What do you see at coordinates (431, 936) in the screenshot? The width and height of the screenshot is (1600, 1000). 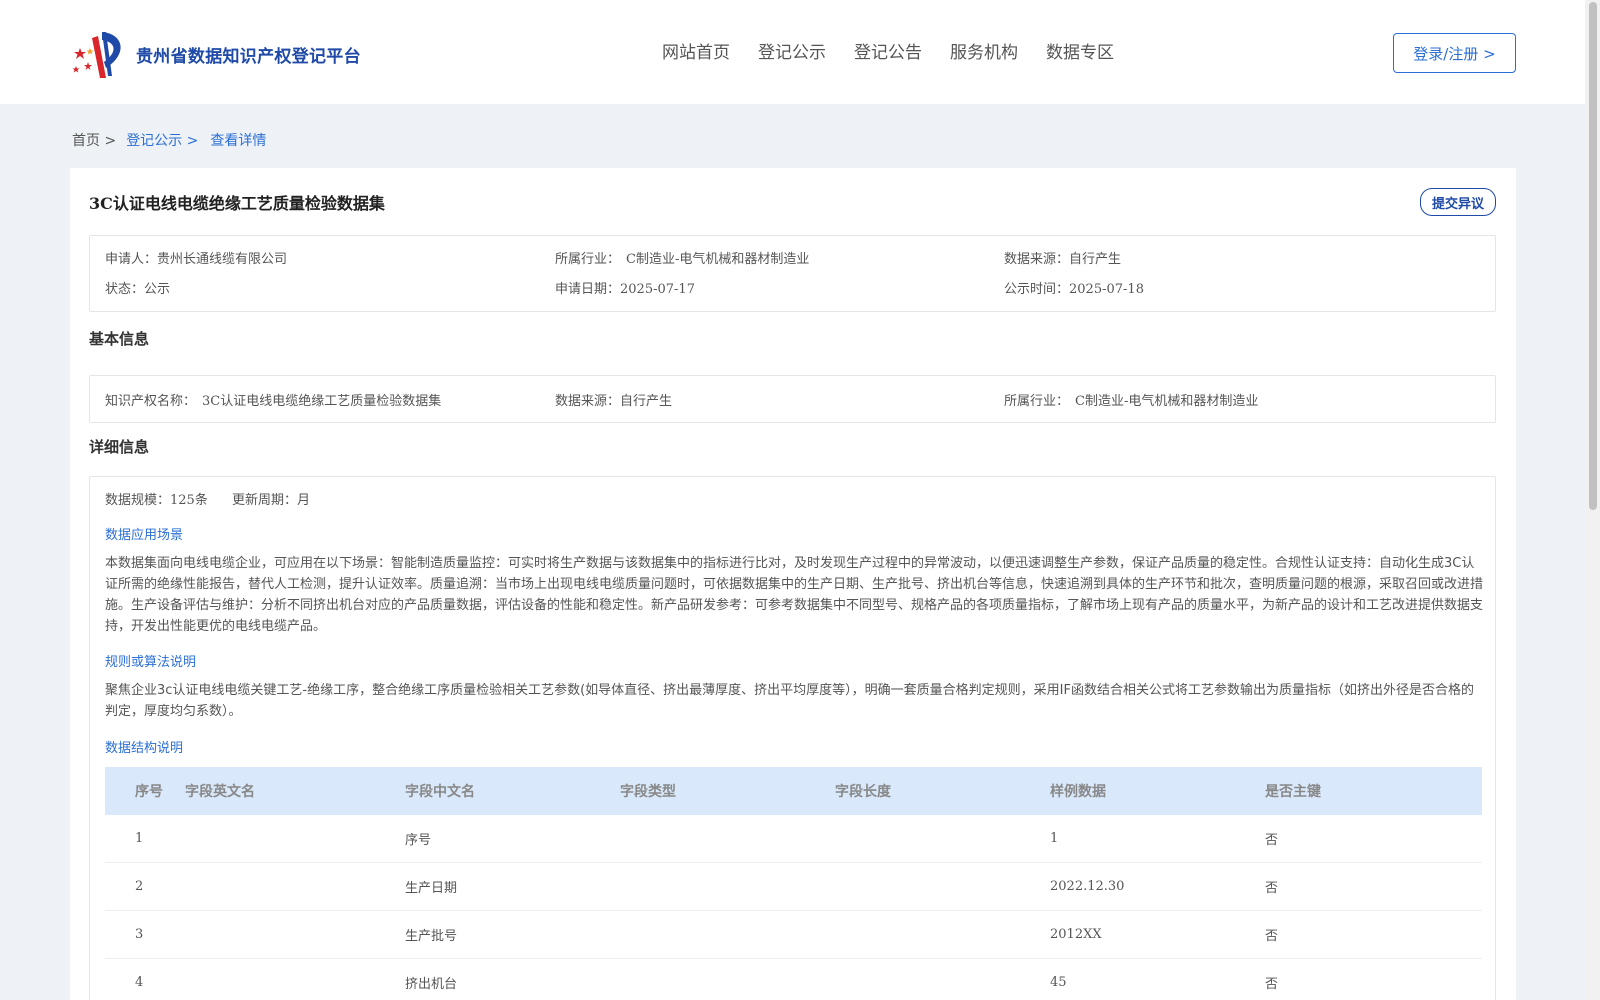 I see `cell-cn-name: 生产批号` at bounding box center [431, 936].